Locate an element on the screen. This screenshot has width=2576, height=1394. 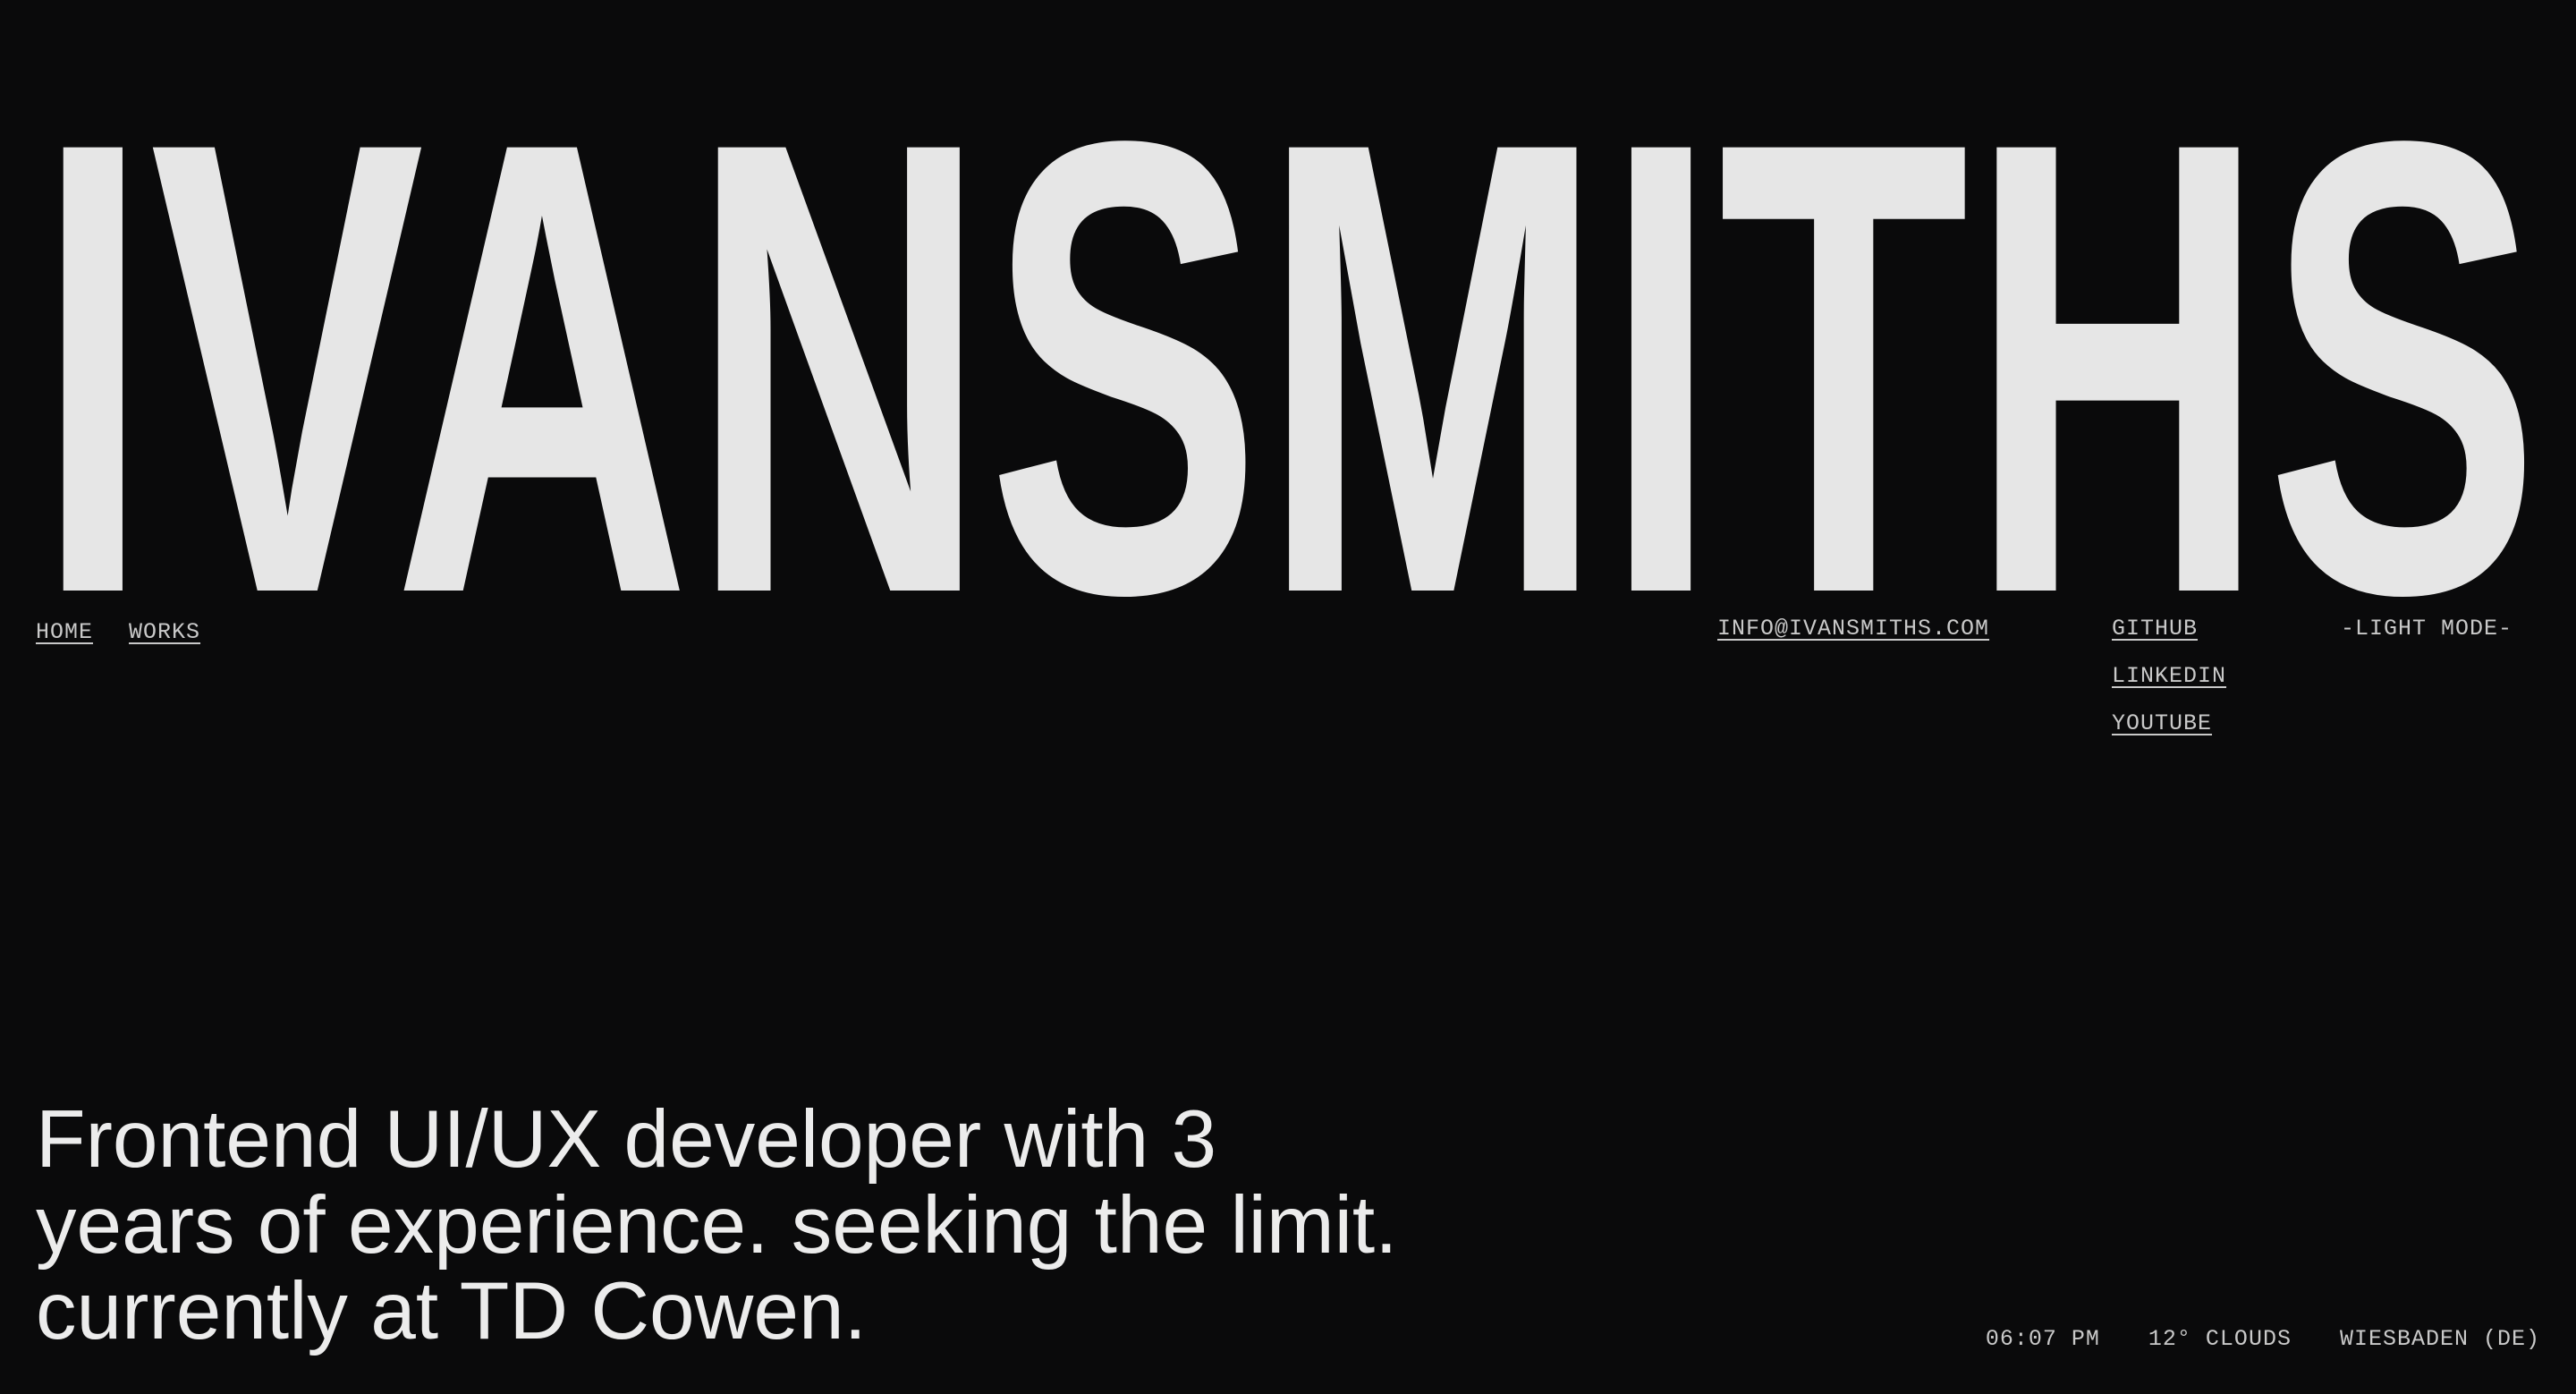
github-link: GITHUB is located at coordinates (2169, 629).